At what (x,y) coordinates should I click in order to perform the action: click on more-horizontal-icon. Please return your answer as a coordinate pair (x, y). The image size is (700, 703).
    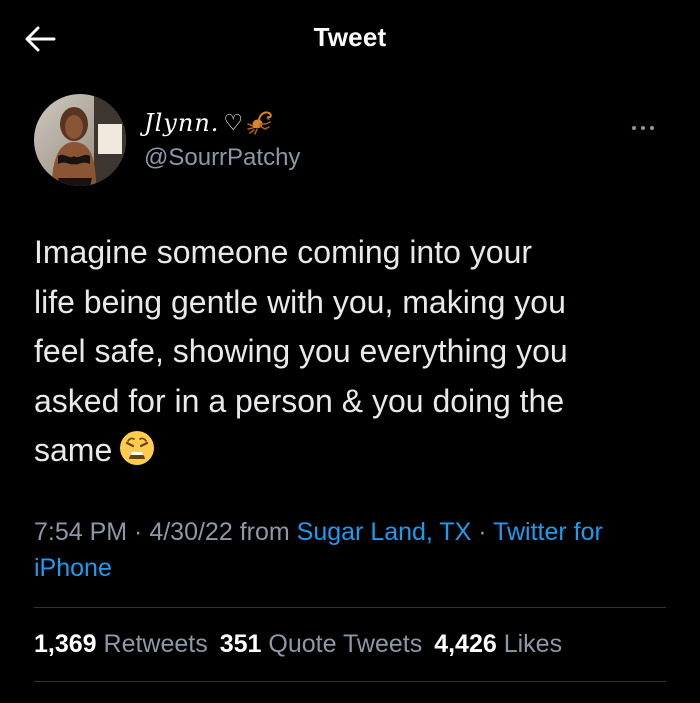
    Looking at the image, I should click on (643, 128).